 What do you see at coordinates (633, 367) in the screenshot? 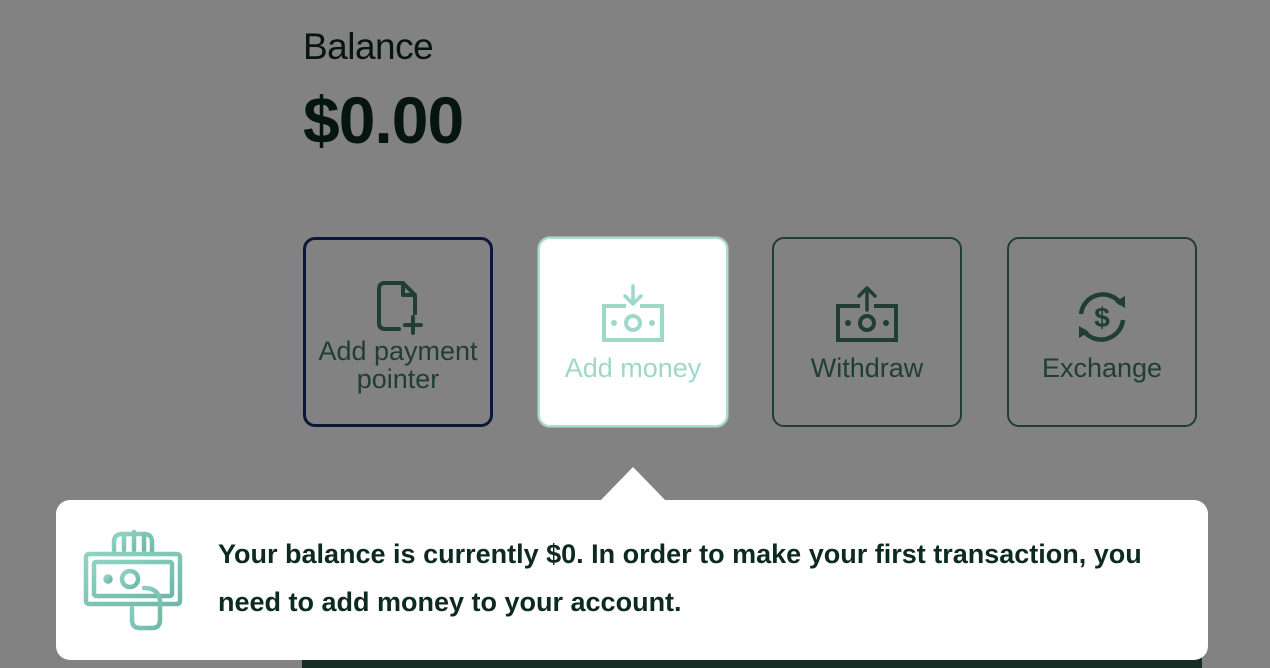
I see `add-money-label: Add money` at bounding box center [633, 367].